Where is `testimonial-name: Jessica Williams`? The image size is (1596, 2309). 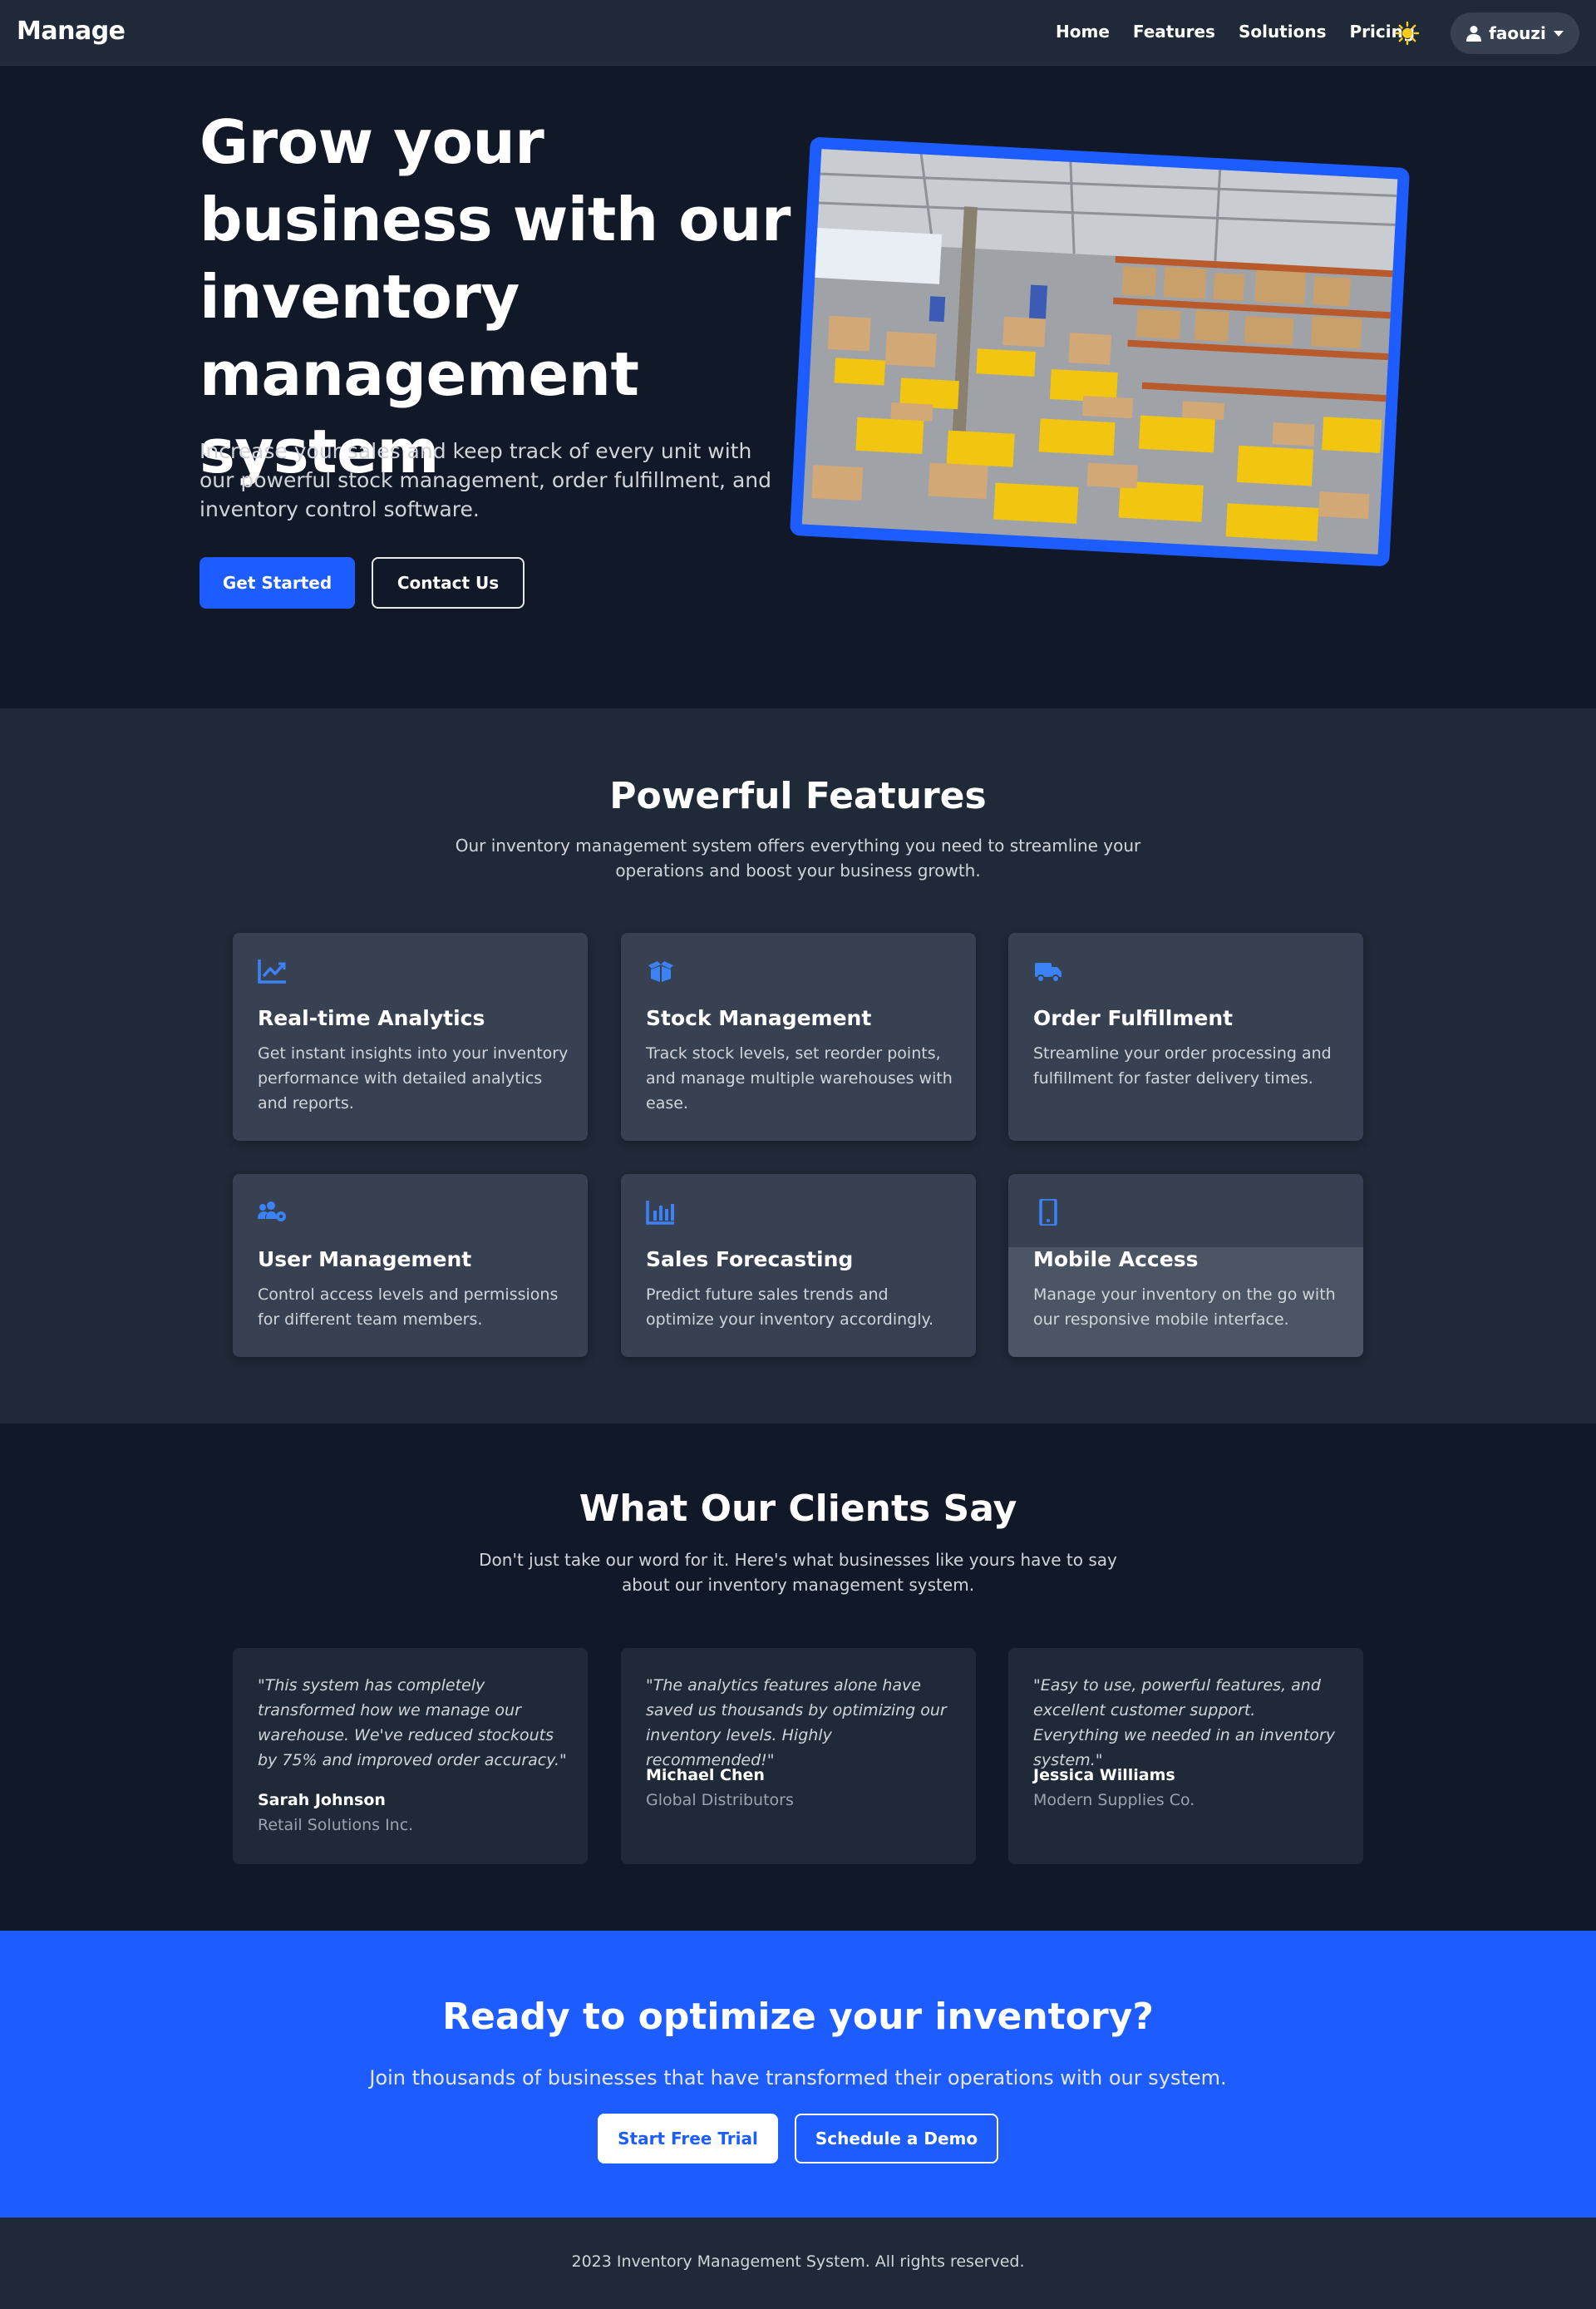
testimonial-name: Jessica Williams is located at coordinates (1104, 1775).